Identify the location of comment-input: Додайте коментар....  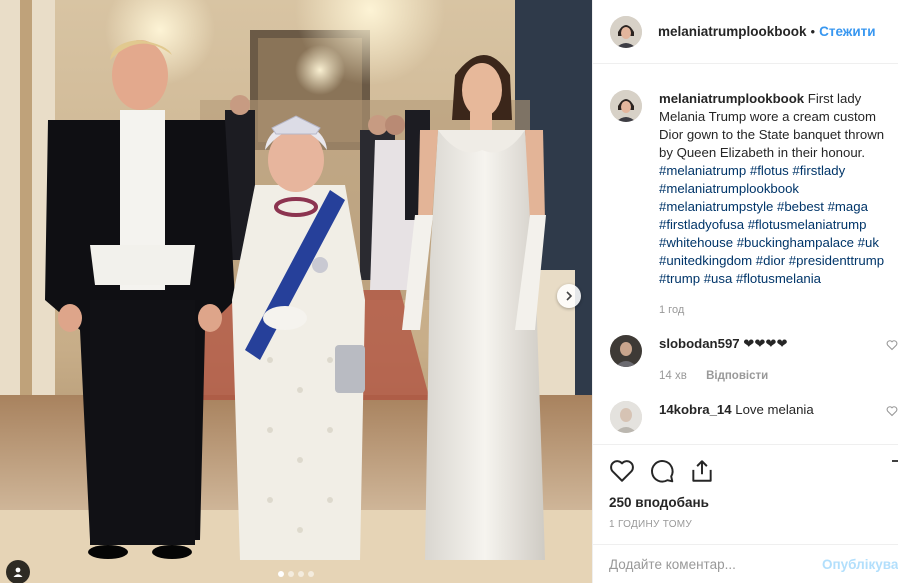
(672, 564).